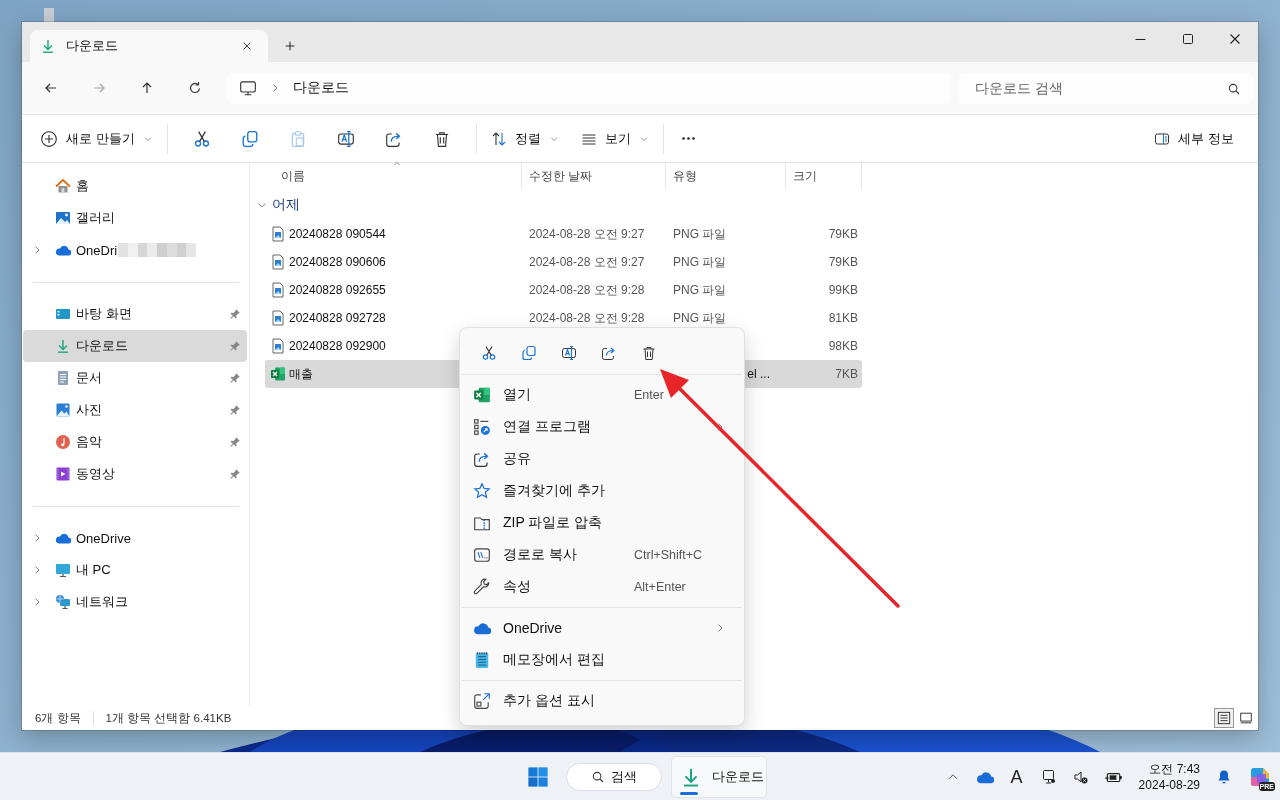 This screenshot has width=1280, height=800. What do you see at coordinates (96, 138) in the screenshot?
I see `new-button: 새로 만들기` at bounding box center [96, 138].